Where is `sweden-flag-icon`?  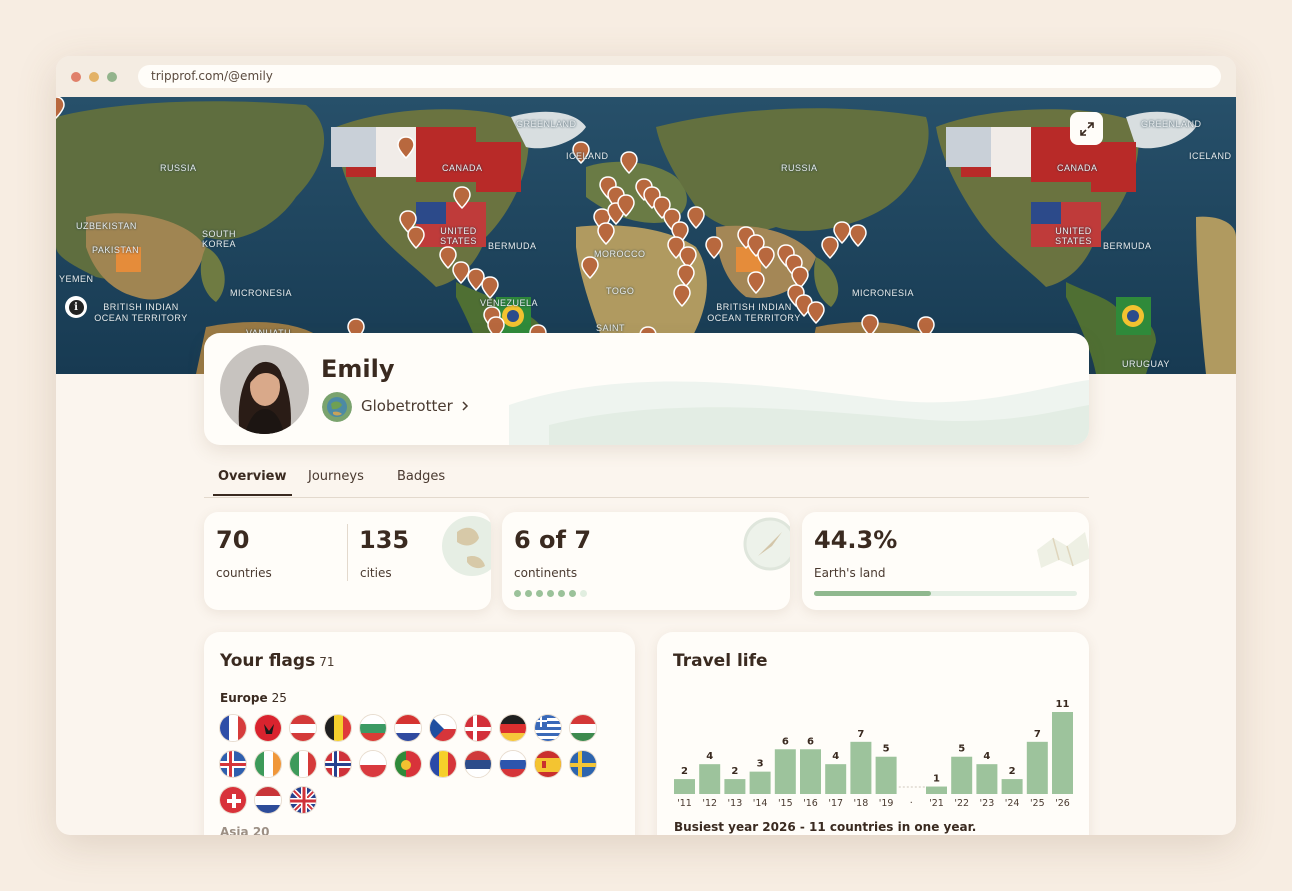 sweden-flag-icon is located at coordinates (583, 764).